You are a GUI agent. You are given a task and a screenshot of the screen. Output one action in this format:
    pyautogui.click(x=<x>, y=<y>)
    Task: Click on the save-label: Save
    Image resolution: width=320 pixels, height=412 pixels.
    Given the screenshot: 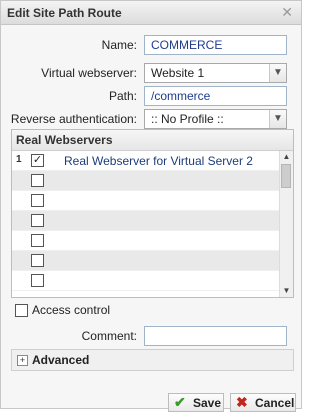 What is the action you would take?
    pyautogui.click(x=207, y=403)
    